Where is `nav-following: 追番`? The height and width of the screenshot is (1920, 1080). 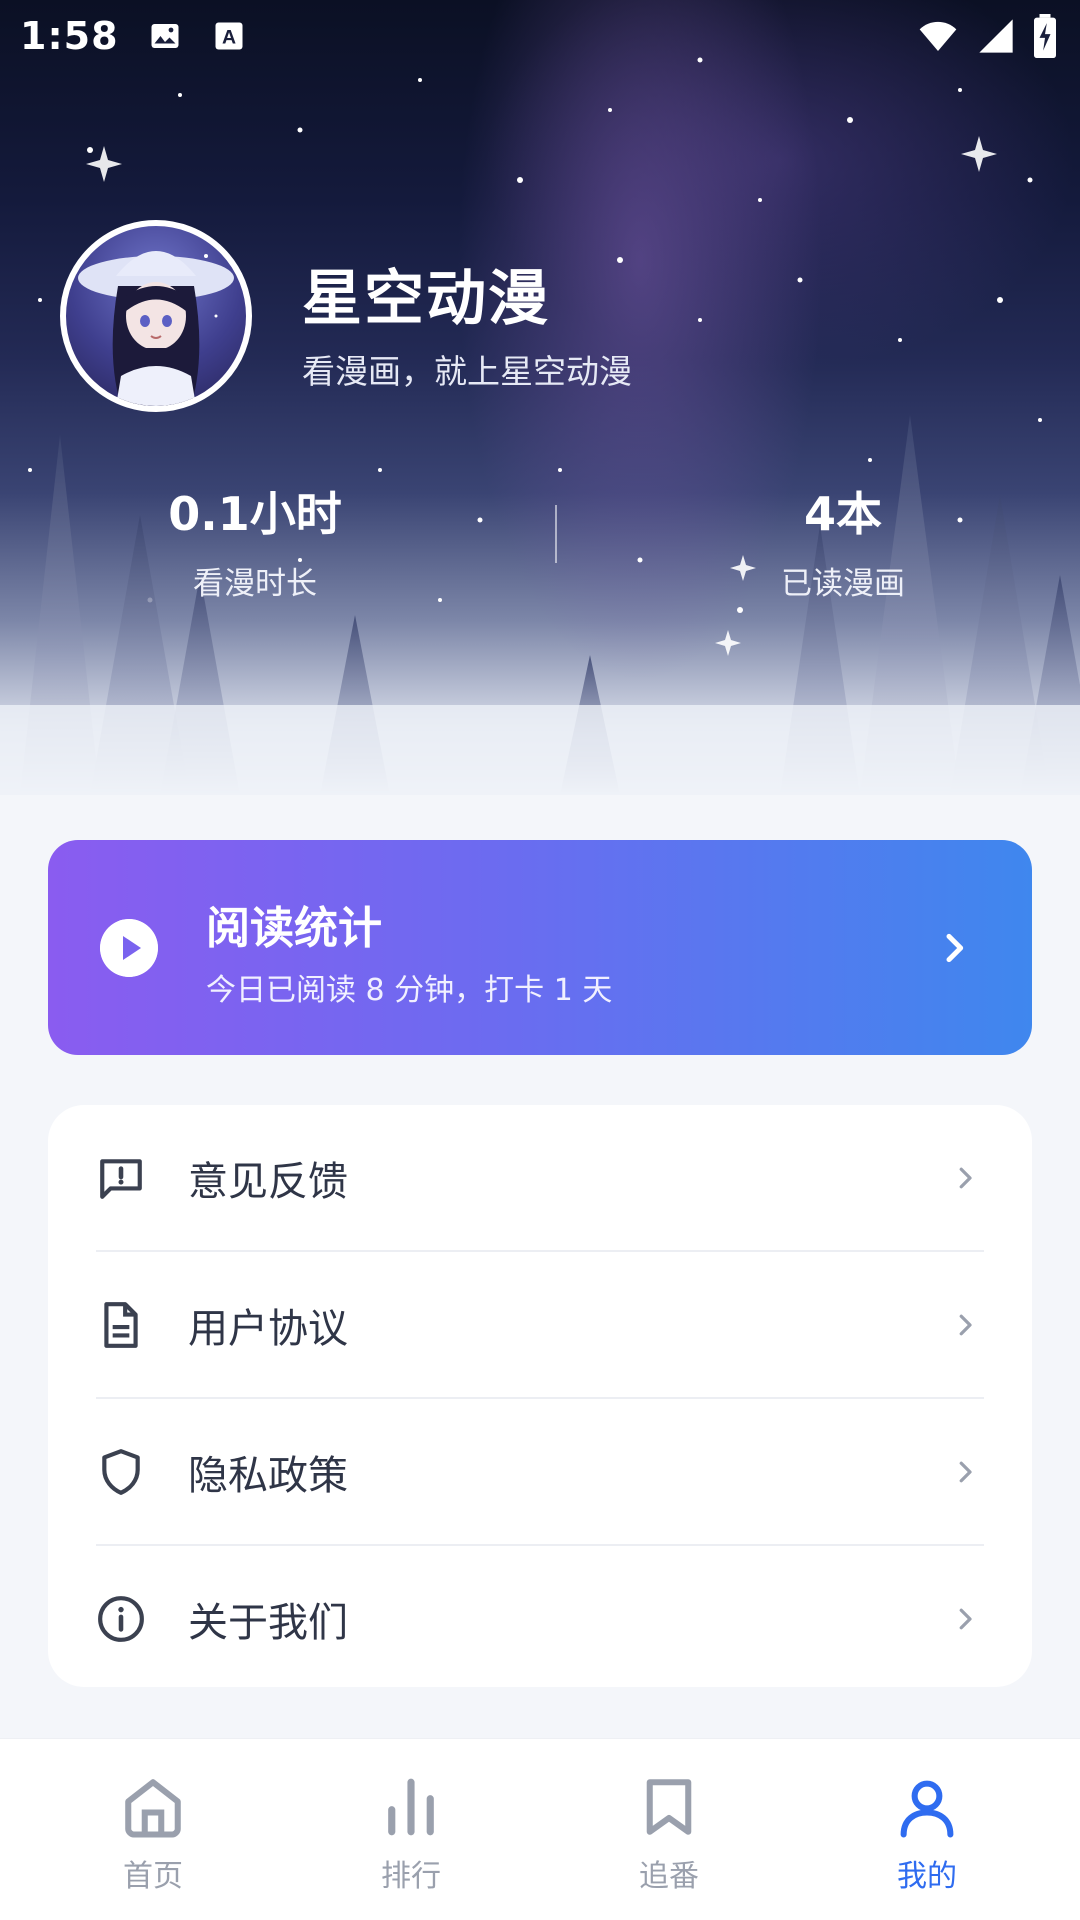 nav-following: 追番 is located at coordinates (669, 1829).